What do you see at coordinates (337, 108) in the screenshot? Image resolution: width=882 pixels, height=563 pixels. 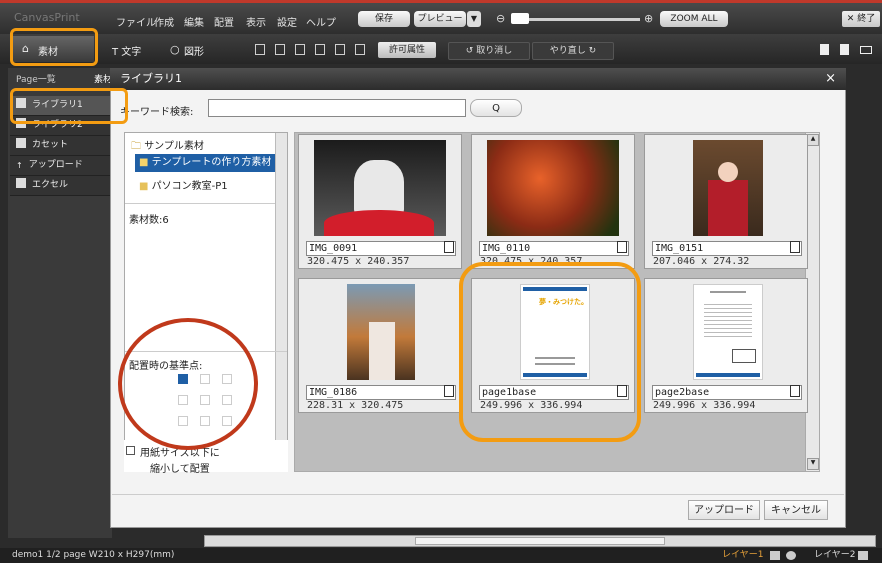 I see `search-input` at bounding box center [337, 108].